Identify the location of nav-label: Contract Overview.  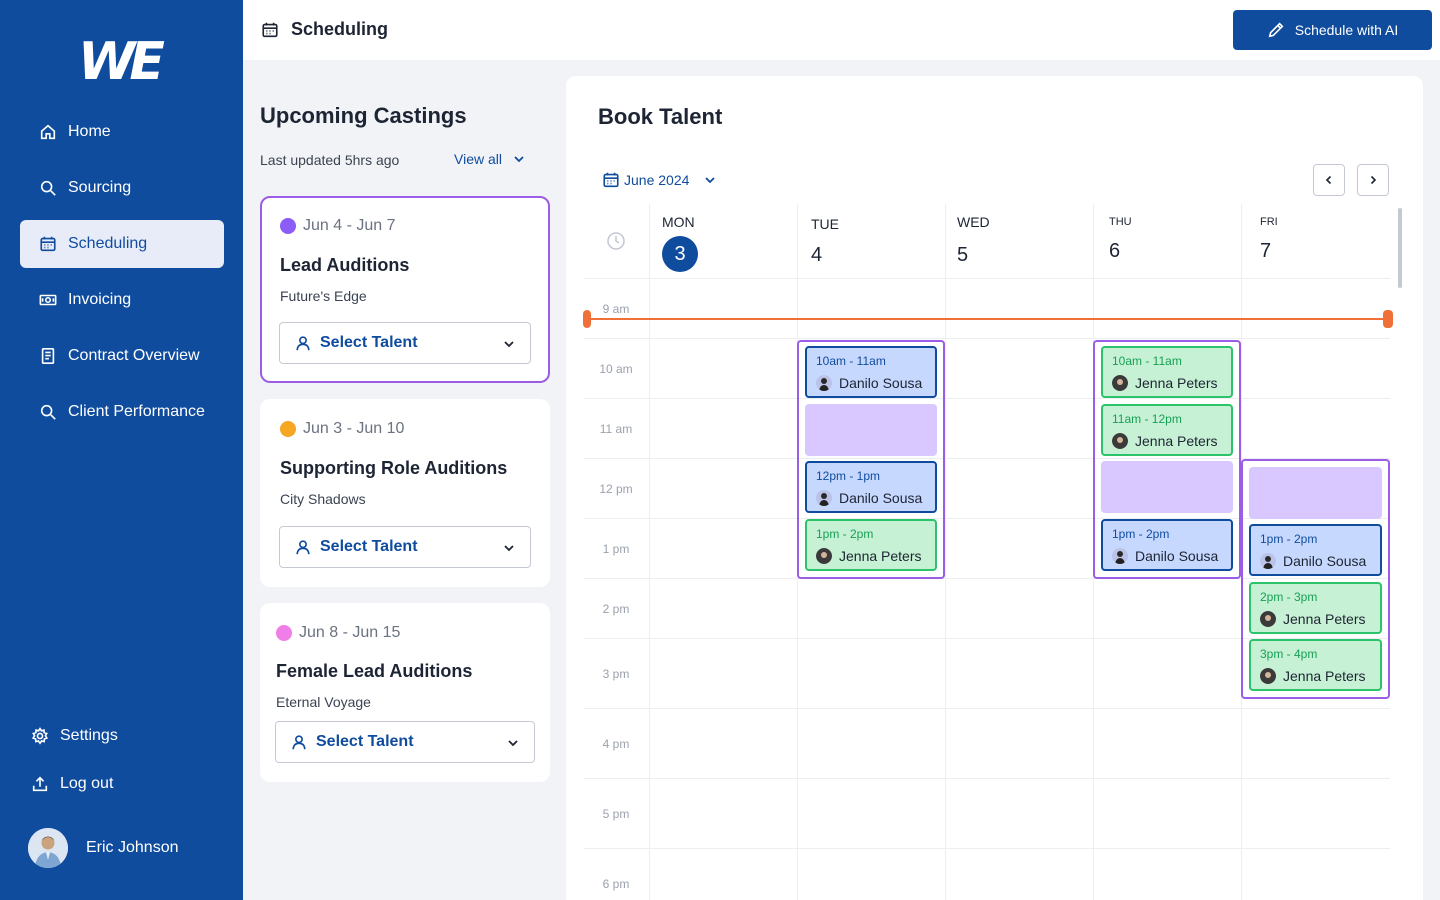
(134, 355).